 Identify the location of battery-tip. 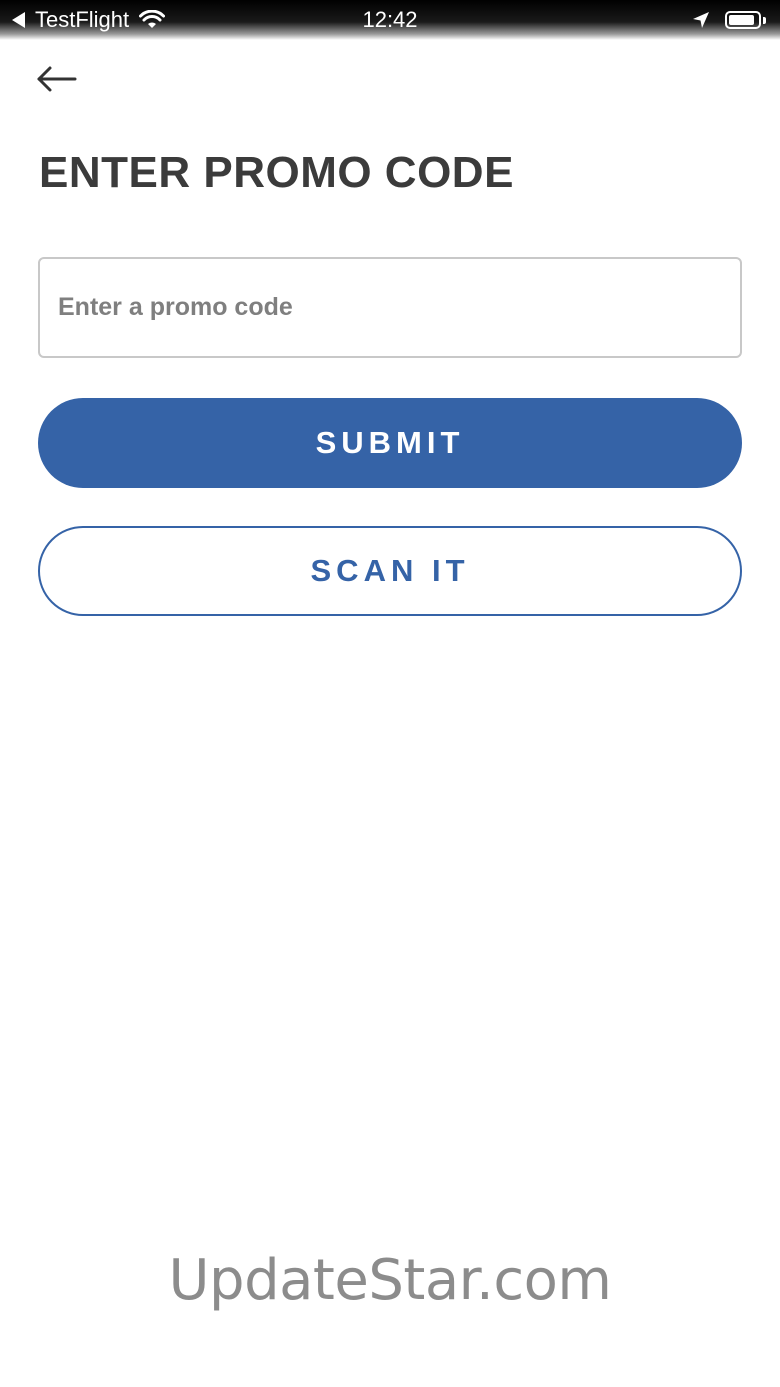
(764, 20).